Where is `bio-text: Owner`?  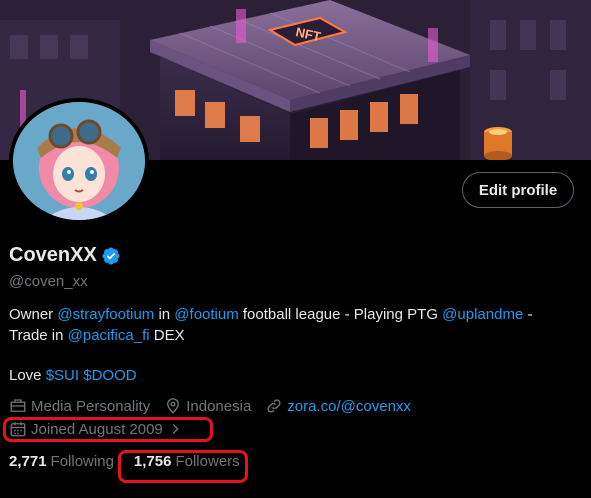 bio-text: Owner is located at coordinates (33, 314).